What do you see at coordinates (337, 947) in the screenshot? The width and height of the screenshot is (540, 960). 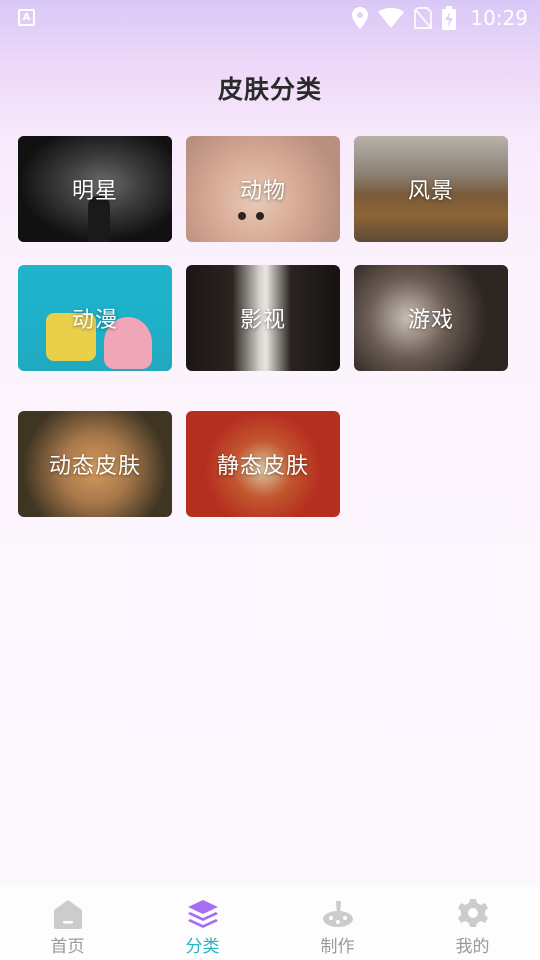 I see `tab-label: 制作` at bounding box center [337, 947].